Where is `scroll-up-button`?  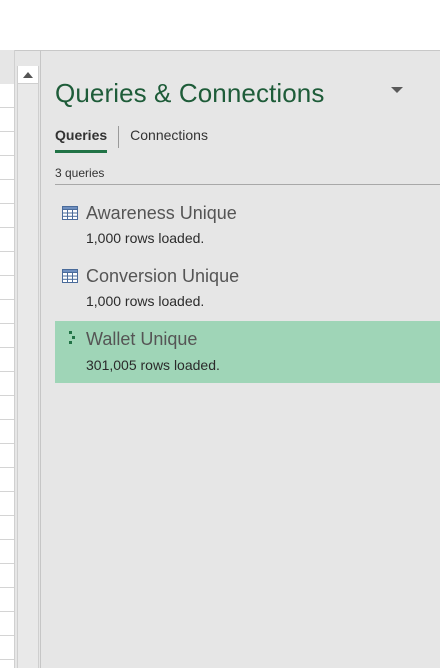
scroll-up-button is located at coordinates (28, 75).